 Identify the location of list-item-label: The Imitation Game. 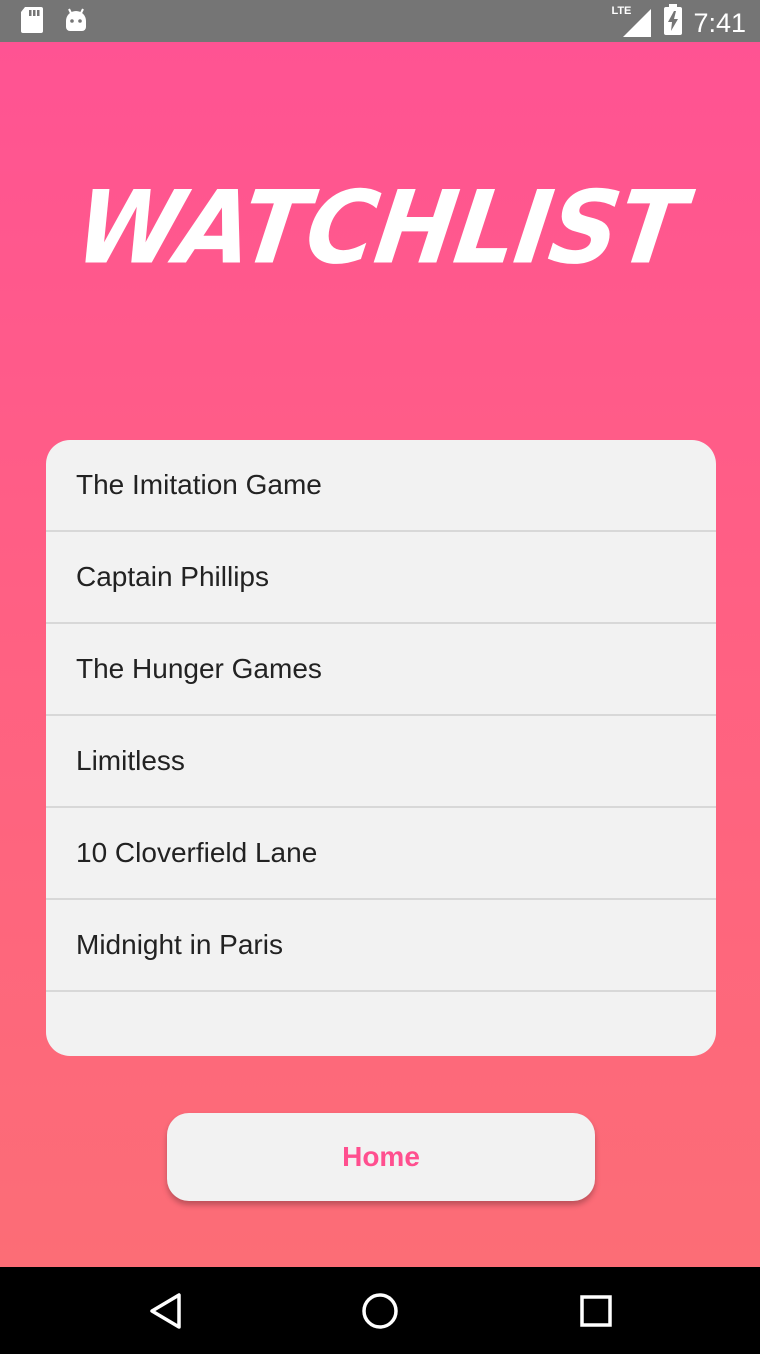
(199, 484).